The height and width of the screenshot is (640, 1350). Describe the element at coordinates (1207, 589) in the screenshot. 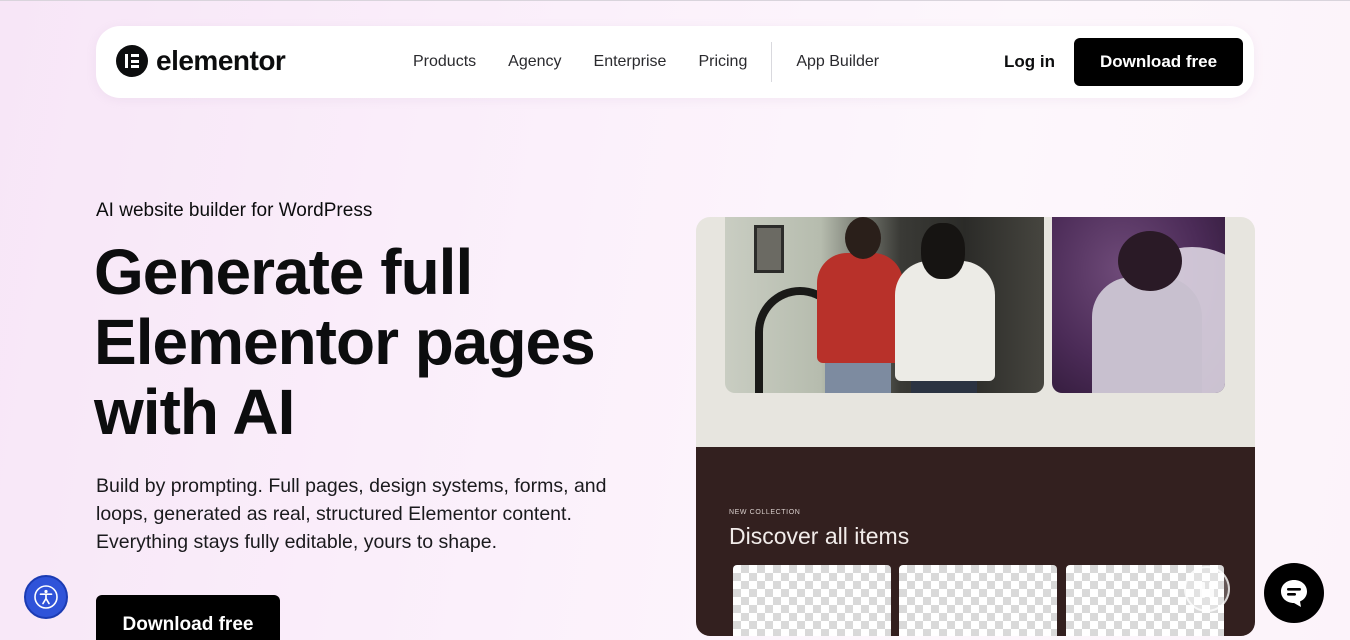

I see `pause-icon` at that location.